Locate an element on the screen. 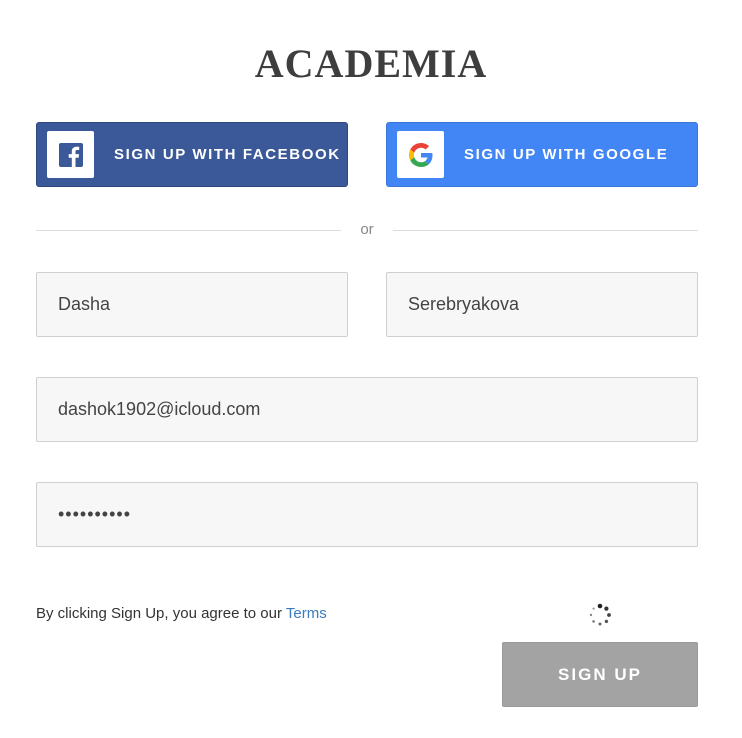  signup-facebook-button: SIGN UP WITH FACEBOOK is located at coordinates (192, 154).